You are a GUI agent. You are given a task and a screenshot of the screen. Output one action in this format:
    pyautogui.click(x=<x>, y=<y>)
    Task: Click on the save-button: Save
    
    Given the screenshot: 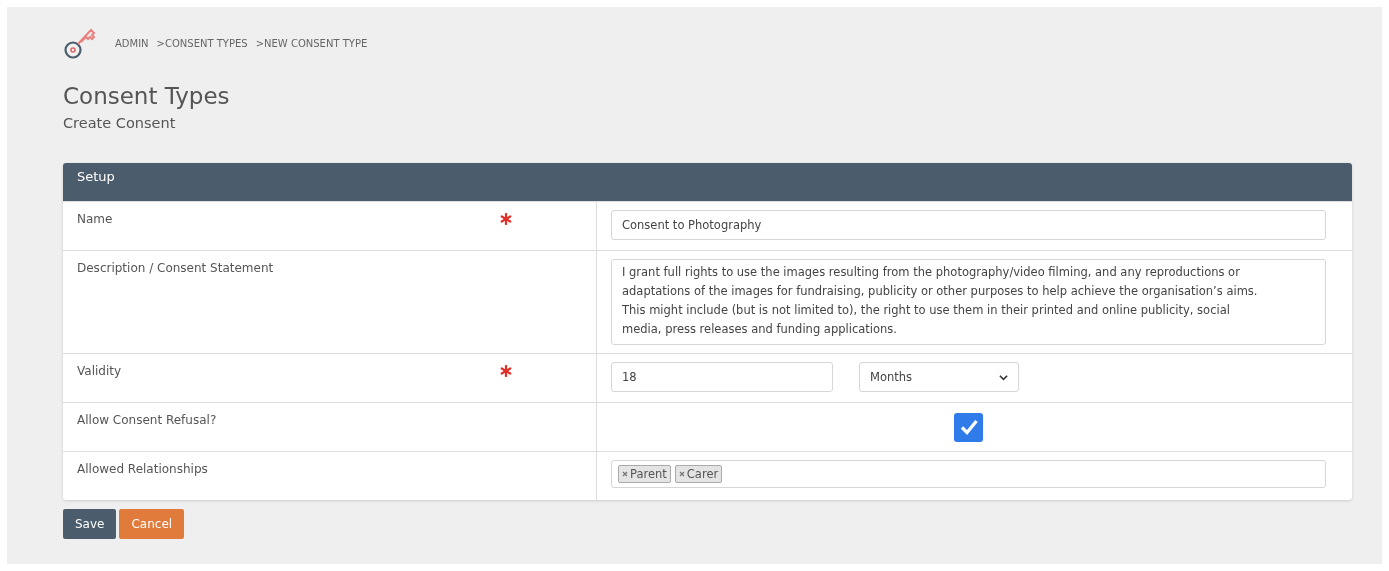 What is the action you would take?
    pyautogui.click(x=90, y=524)
    